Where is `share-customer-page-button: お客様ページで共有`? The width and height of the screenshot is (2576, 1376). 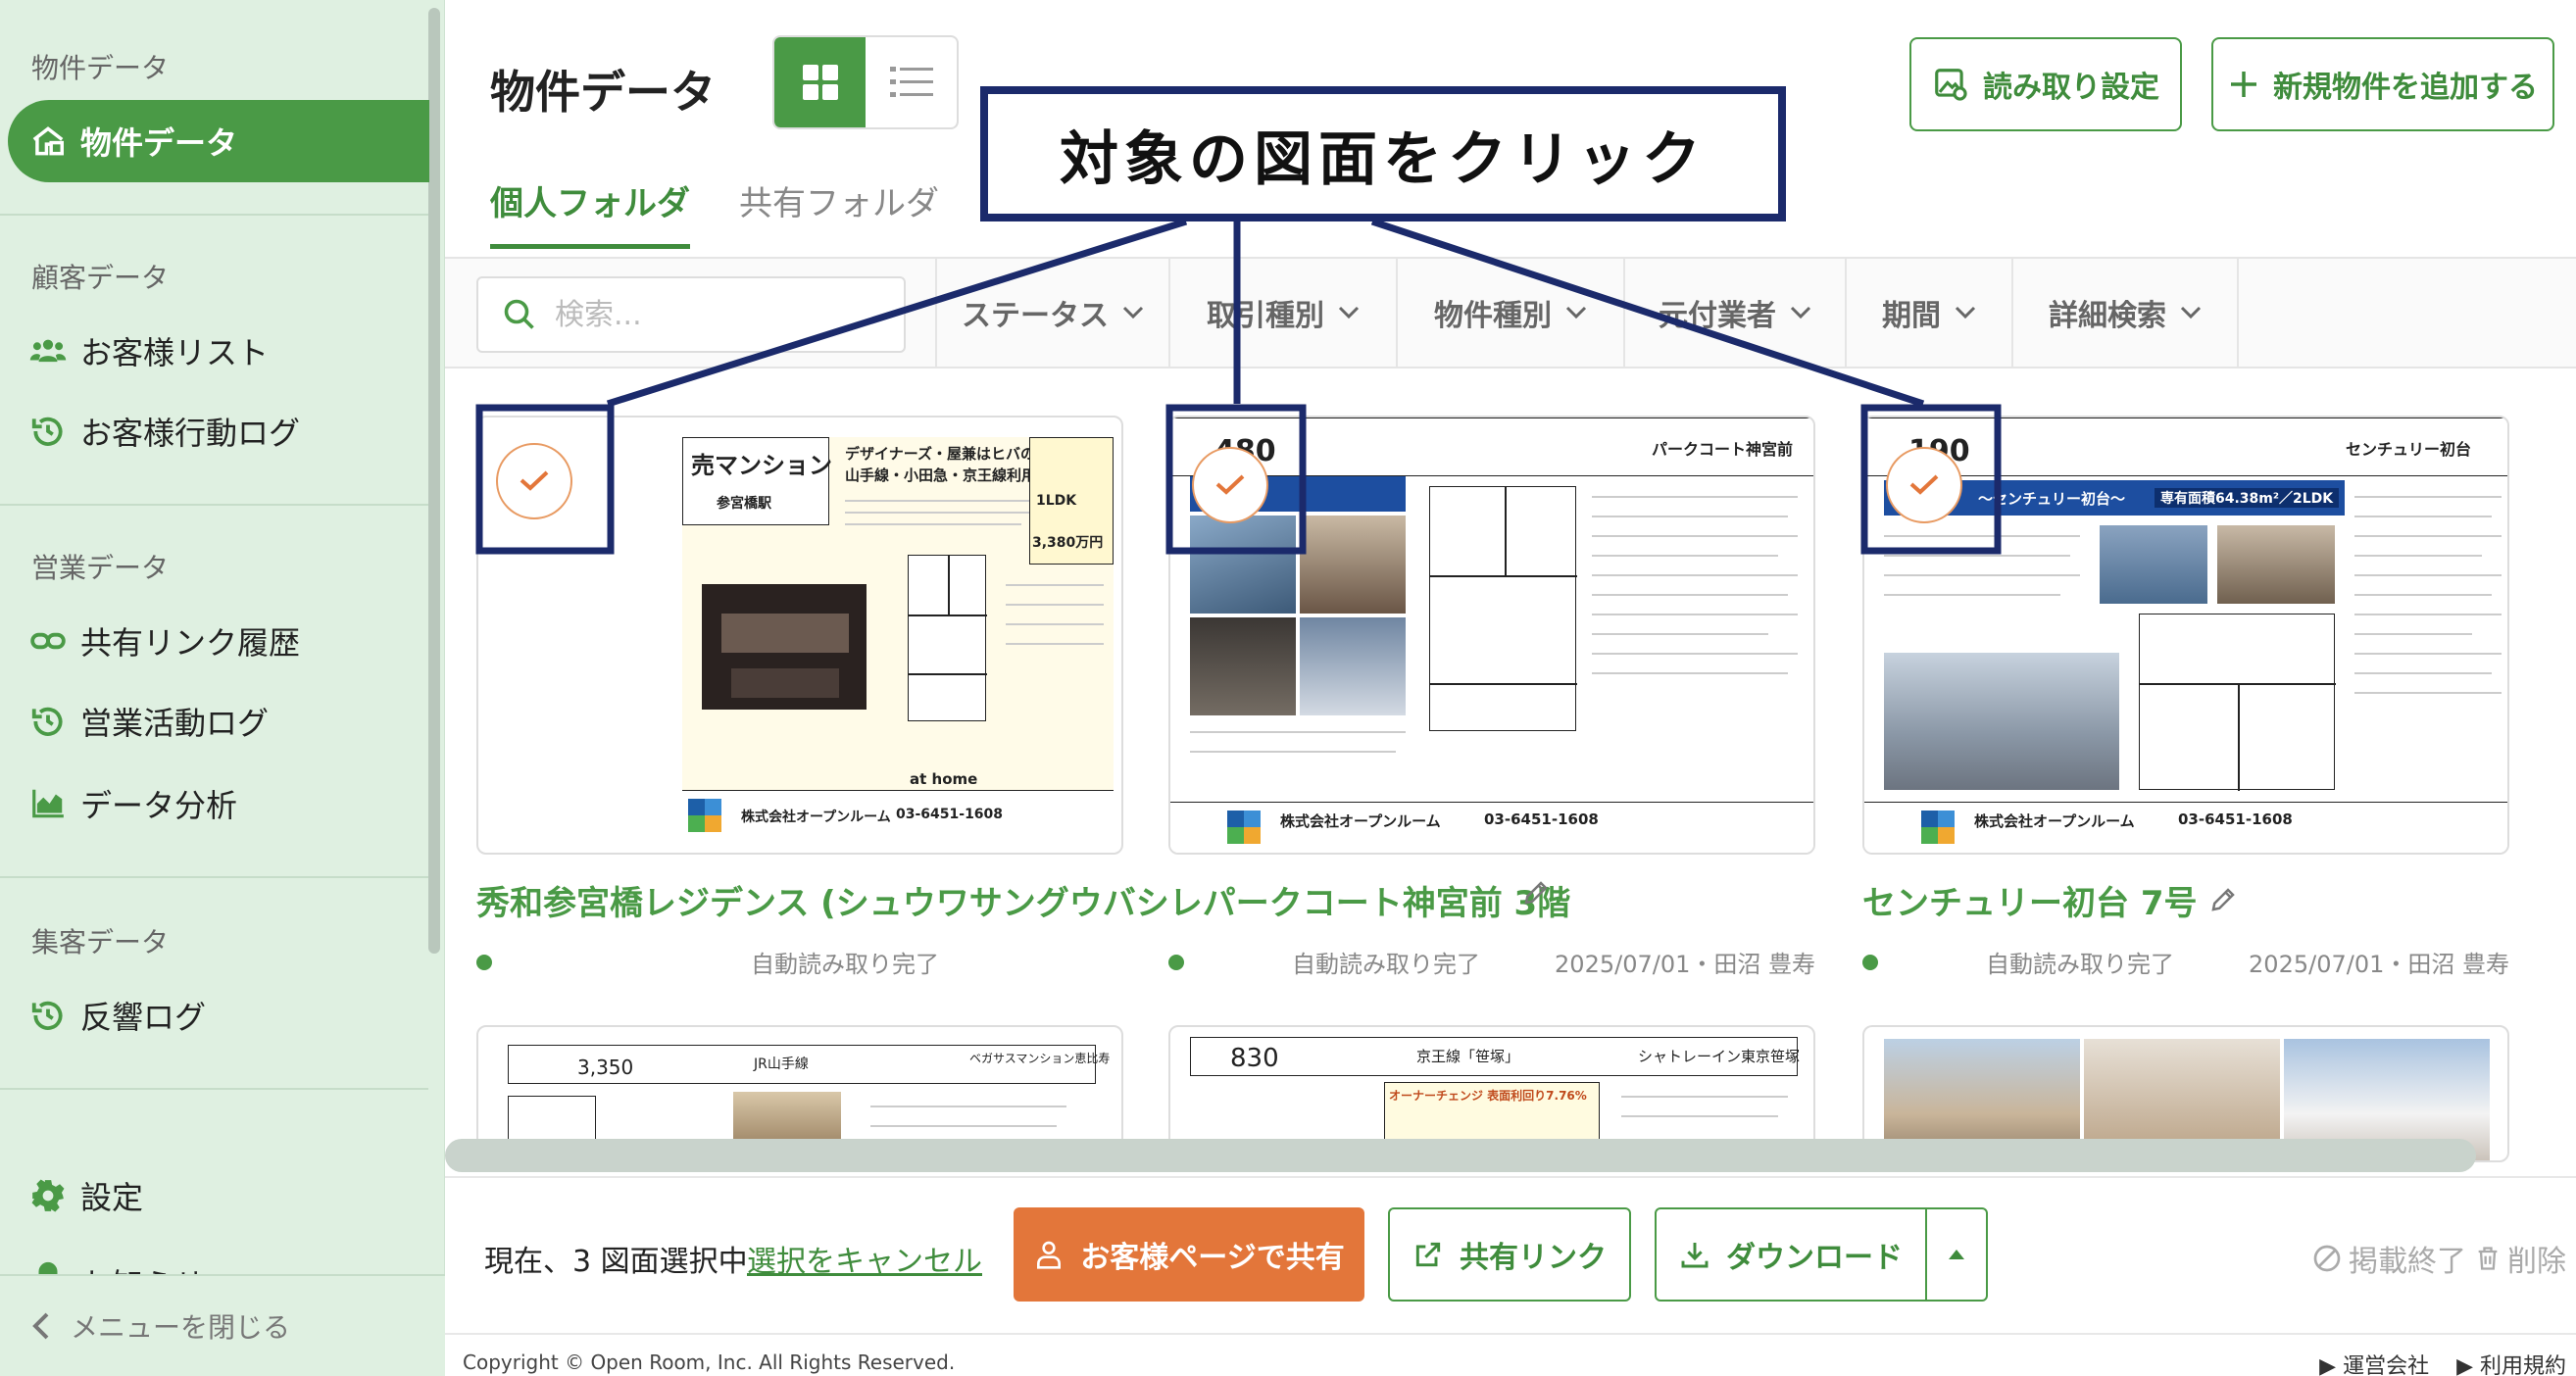
share-customer-page-button: お客様ページで共有 is located at coordinates (1189, 1255).